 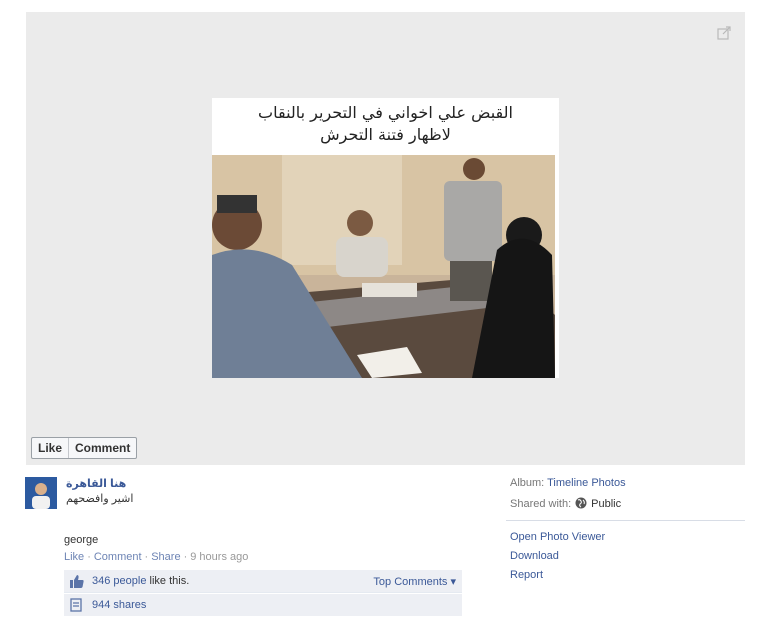 I want to click on action-comment: Comment, so click(x=118, y=557).